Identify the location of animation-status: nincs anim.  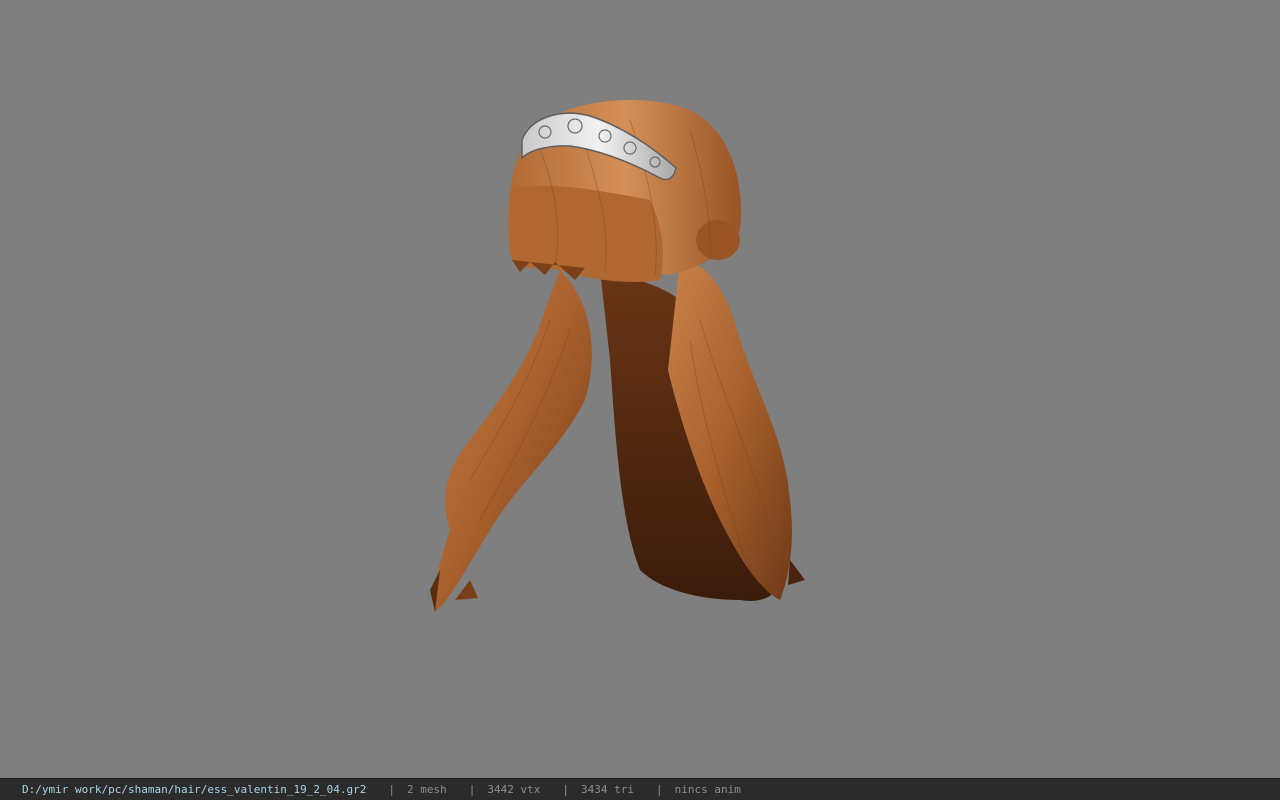
(707, 789).